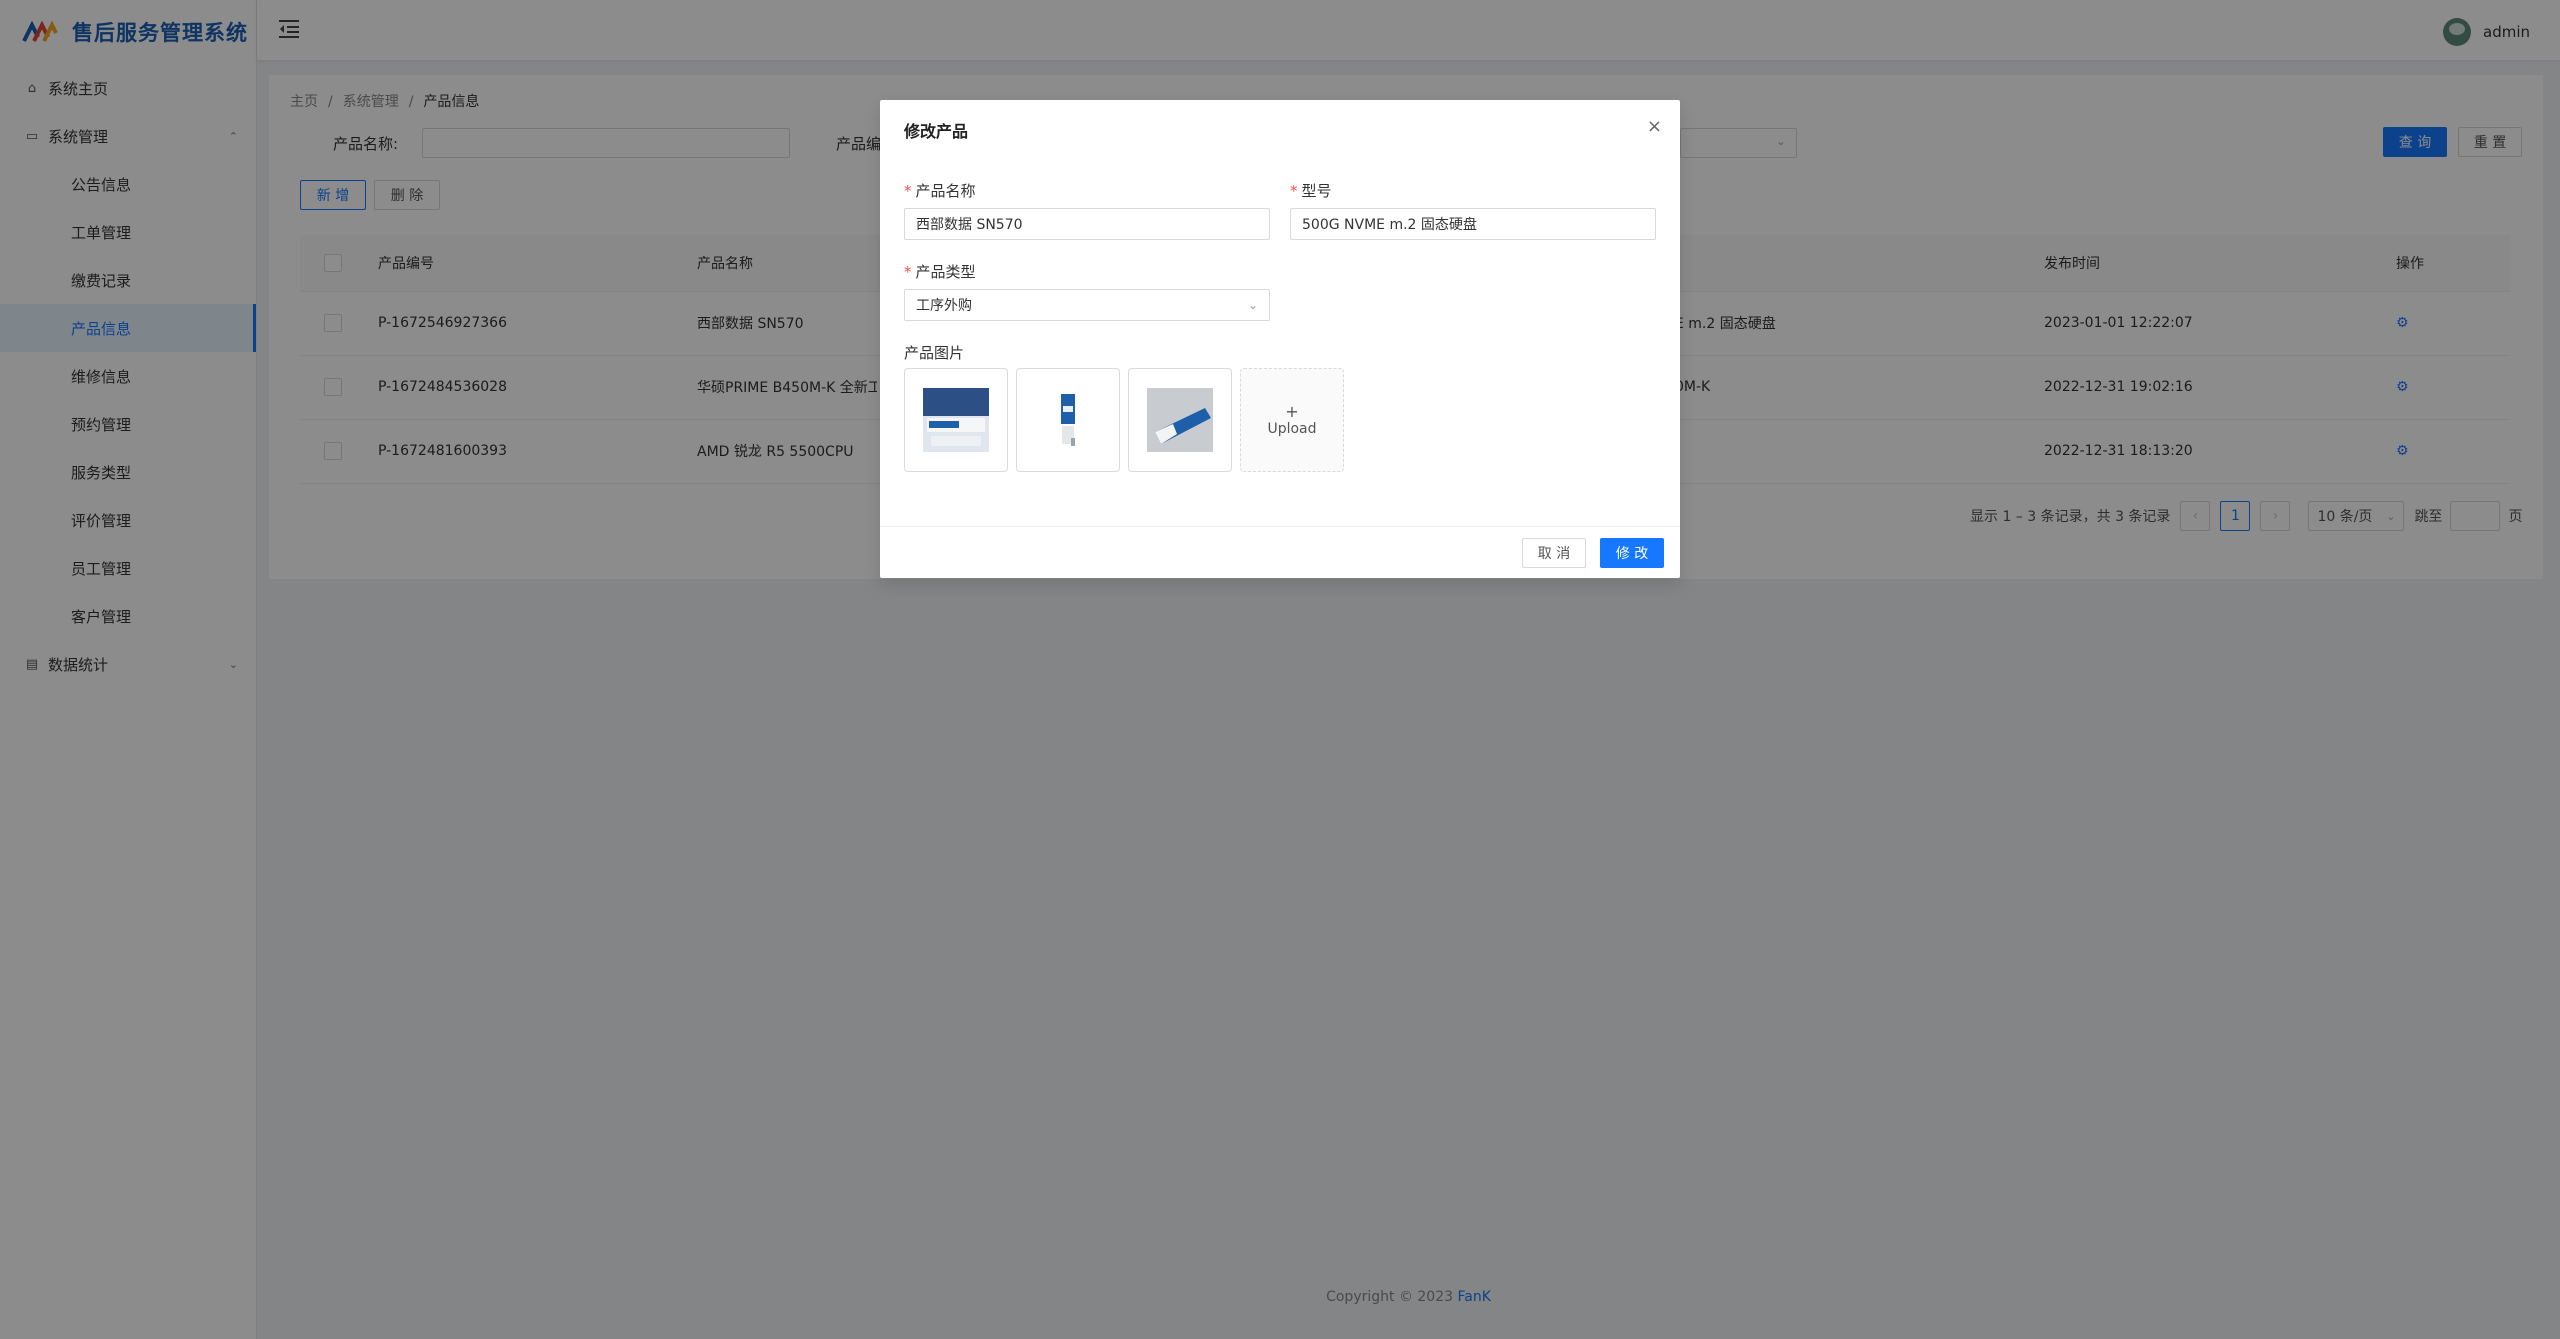  I want to click on modal-title: 修改产品, so click(936, 131).